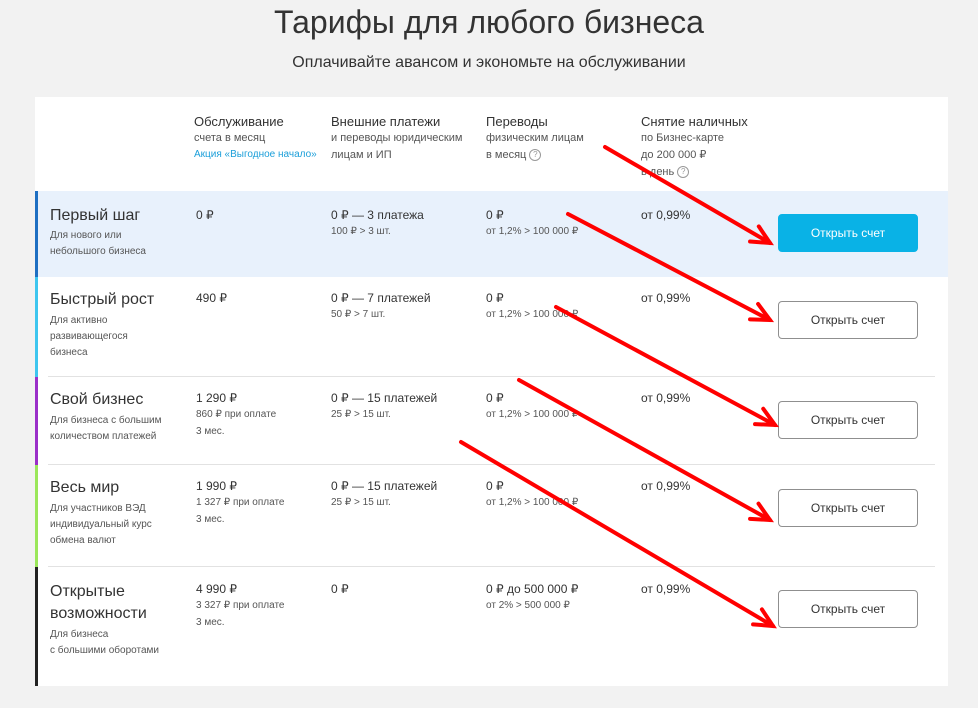 This screenshot has height=708, width=978. I want to click on transfers-value: 0 ₽ до 500 000 ₽ от 2% > 500 000 ₽, so click(532, 596).